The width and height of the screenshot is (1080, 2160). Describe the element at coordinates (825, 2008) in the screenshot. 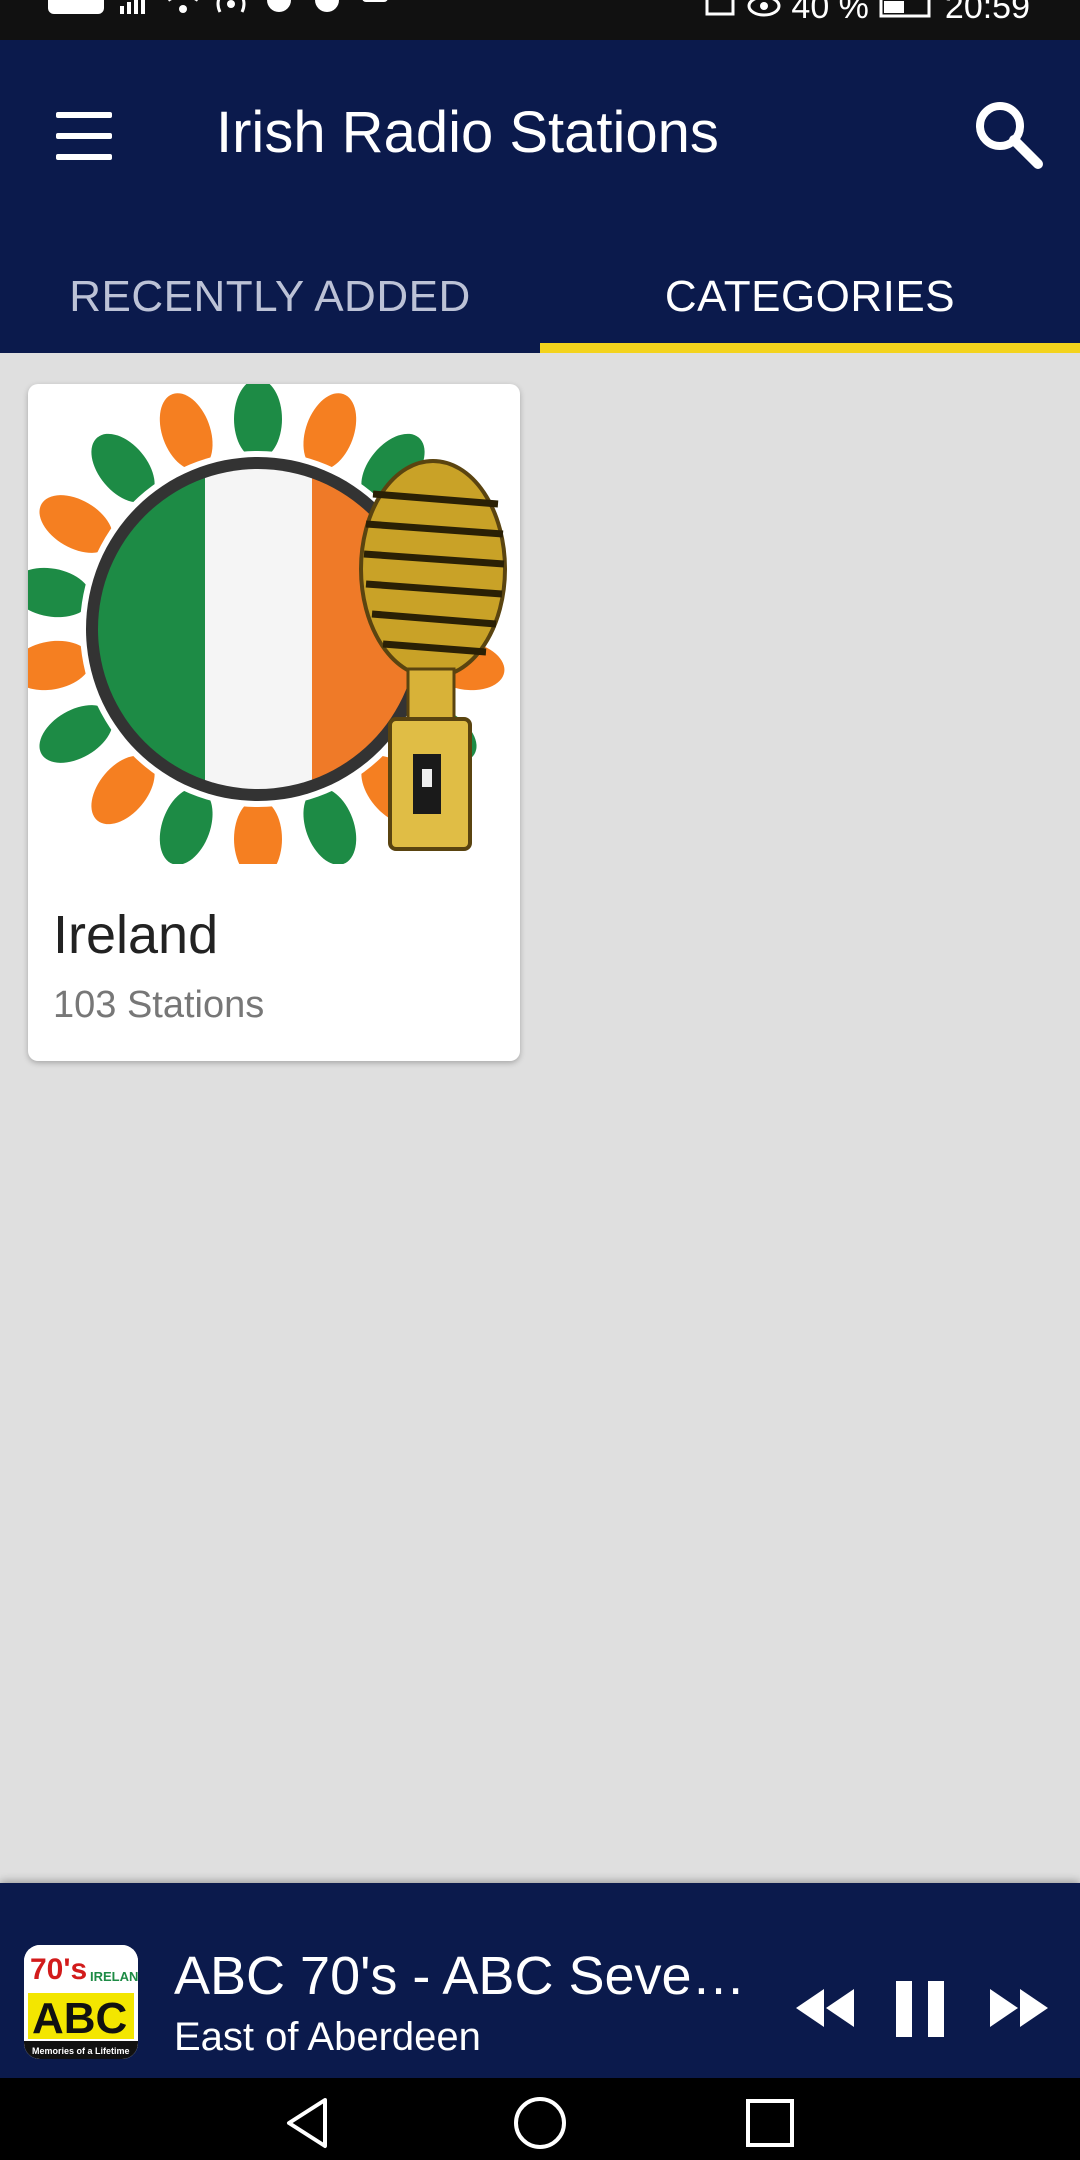

I see `rewind-icon` at that location.